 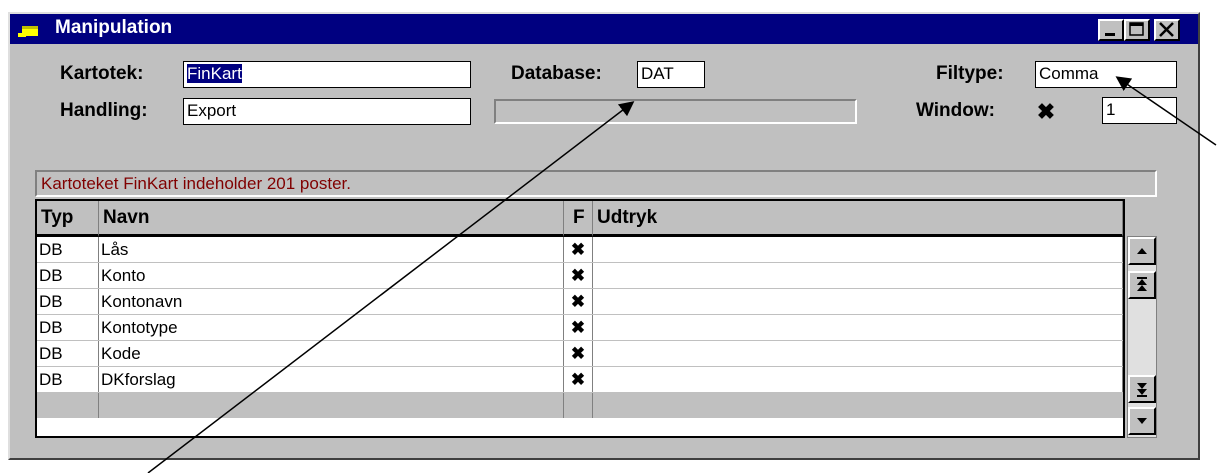 I want to click on kartotek-label: Kartotek:, so click(x=102, y=73).